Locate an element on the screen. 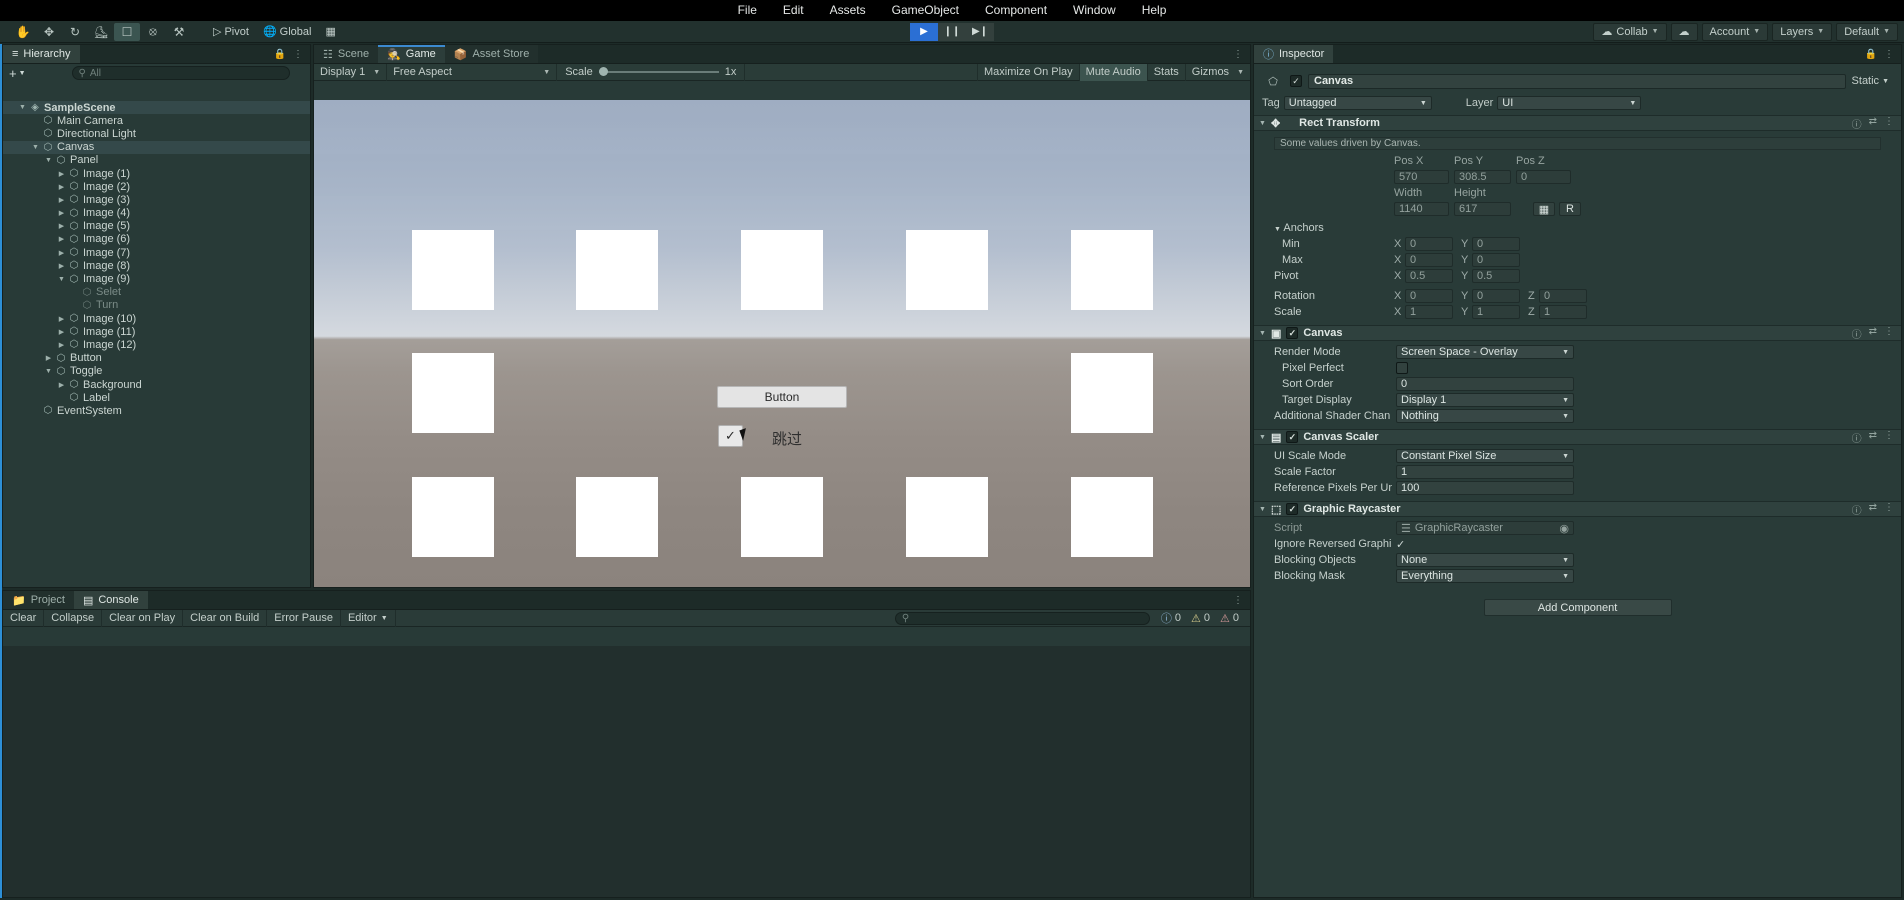 This screenshot has width=1904, height=900. clear-button: Clear is located at coordinates (24, 618).